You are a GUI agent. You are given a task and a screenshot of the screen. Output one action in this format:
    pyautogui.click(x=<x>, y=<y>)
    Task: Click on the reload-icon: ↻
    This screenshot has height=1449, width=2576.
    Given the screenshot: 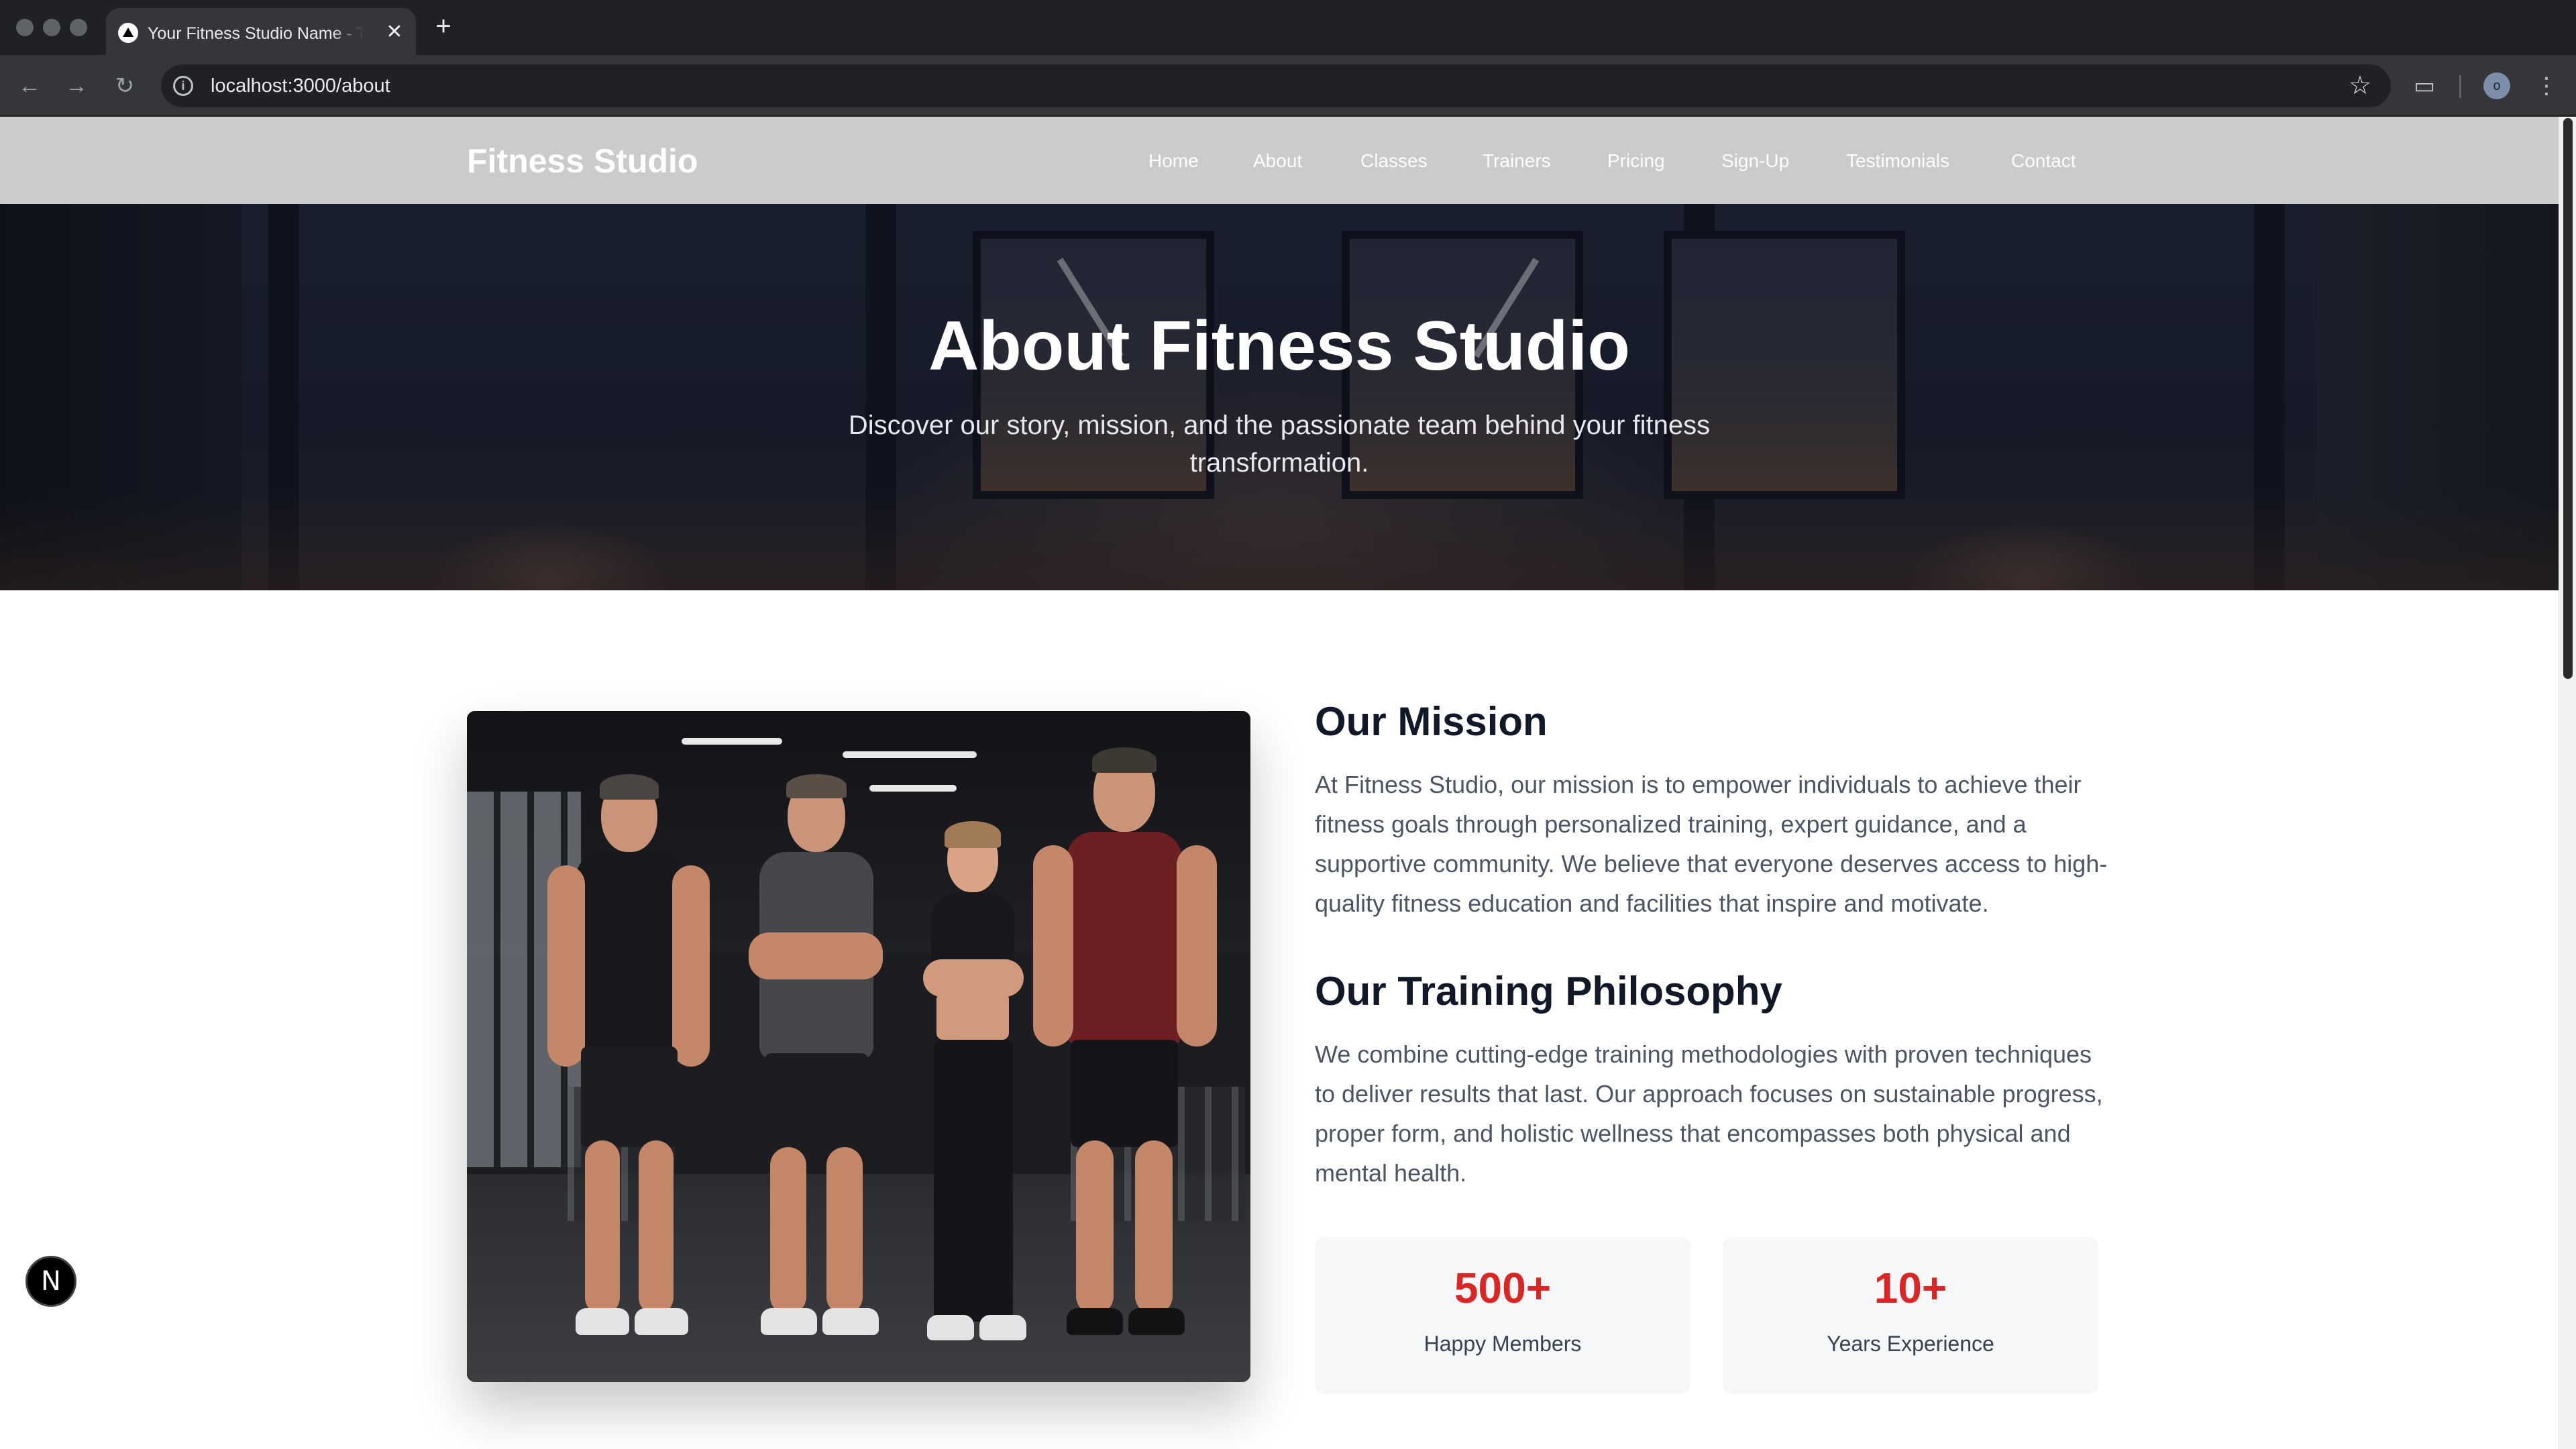 What is the action you would take?
    pyautogui.click(x=124, y=85)
    